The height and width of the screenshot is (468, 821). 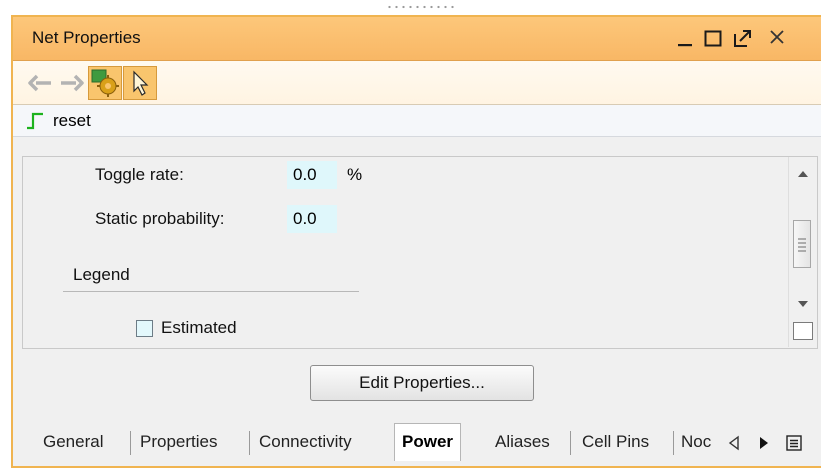 What do you see at coordinates (35, 121) in the screenshot?
I see `net-step-icon` at bounding box center [35, 121].